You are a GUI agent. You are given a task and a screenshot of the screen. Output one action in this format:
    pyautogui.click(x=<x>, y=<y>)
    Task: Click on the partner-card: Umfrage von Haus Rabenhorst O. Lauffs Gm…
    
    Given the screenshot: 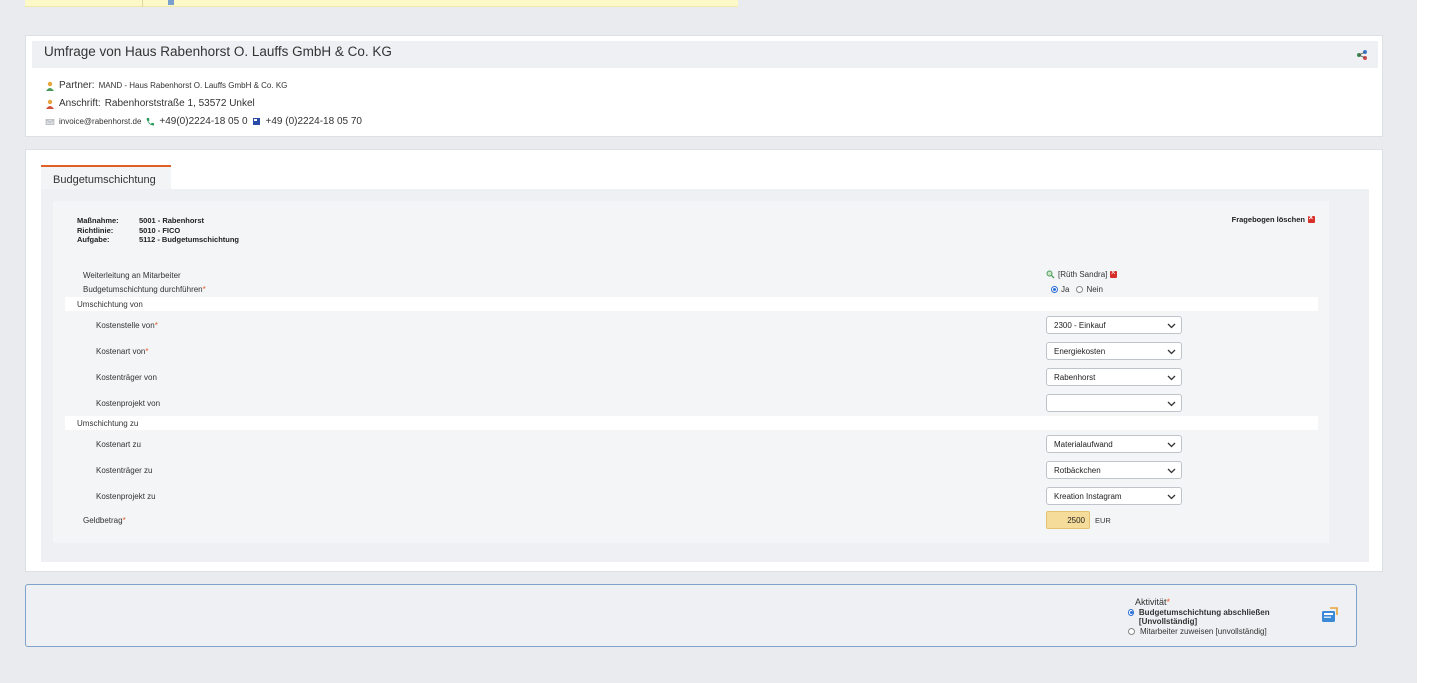 What is the action you would take?
    pyautogui.click(x=704, y=86)
    